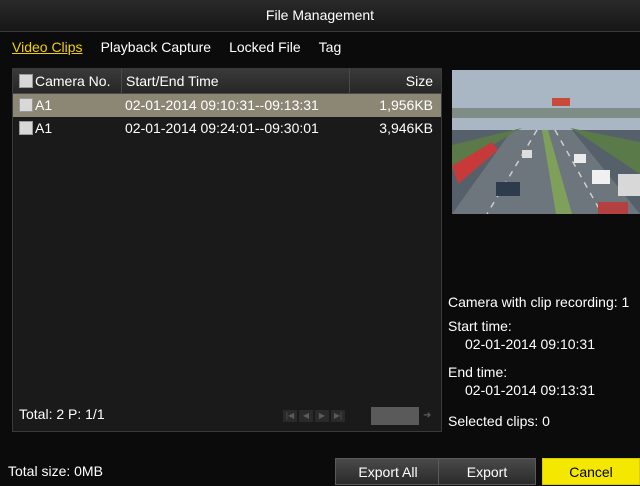  I want to click on clip-preview-thumbnail, so click(546, 142).